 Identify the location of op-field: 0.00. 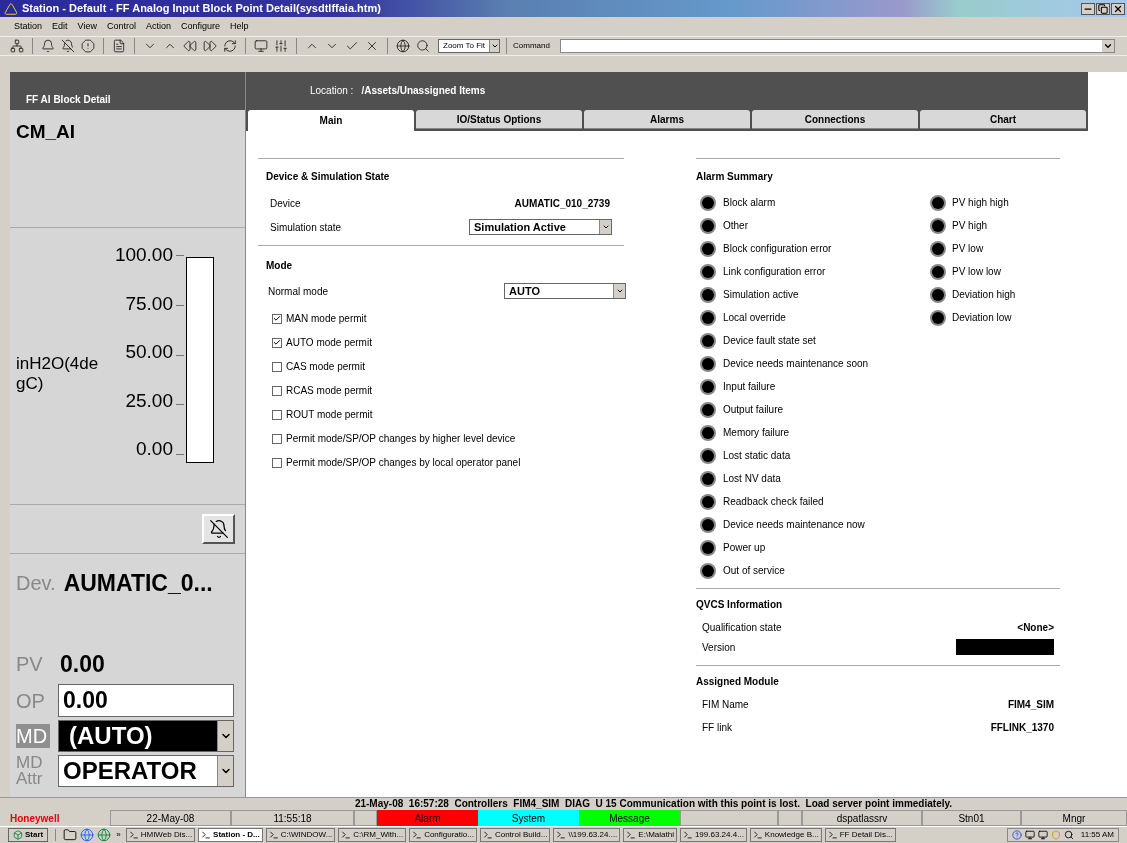
(146, 700).